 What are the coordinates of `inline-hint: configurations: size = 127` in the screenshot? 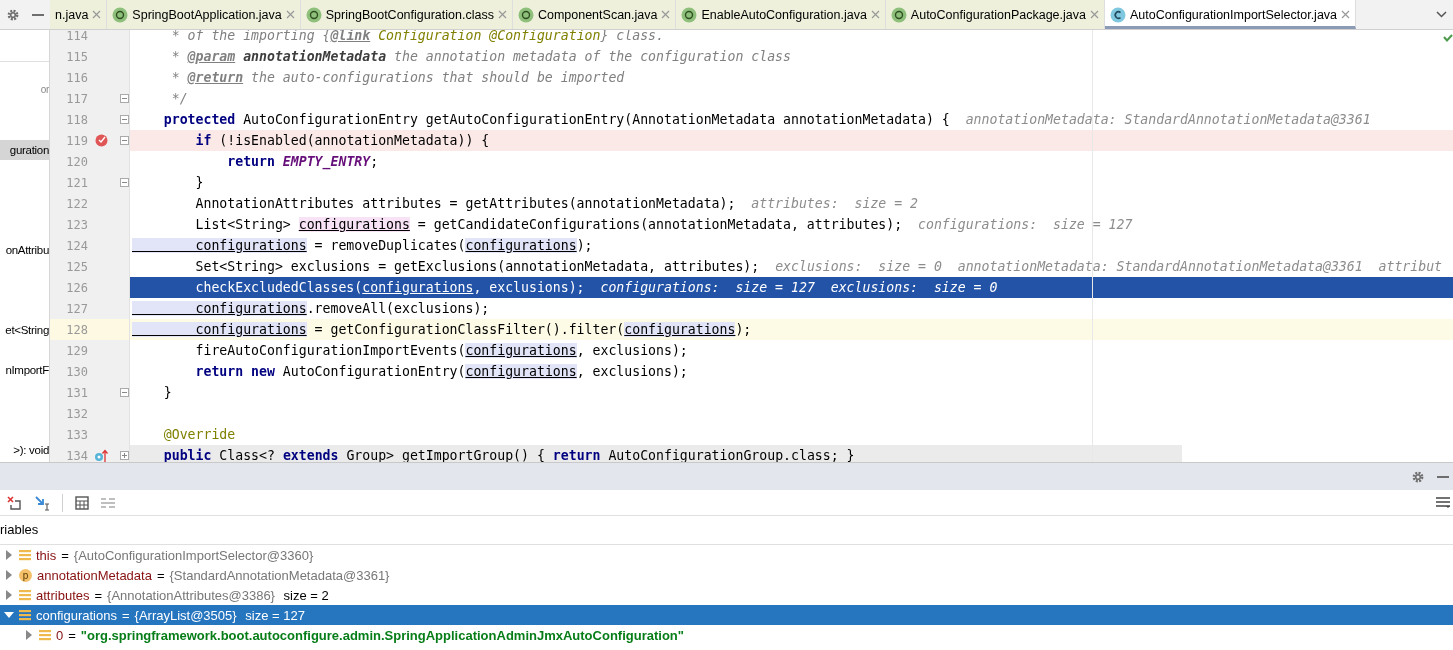 It's located at (1025, 224).